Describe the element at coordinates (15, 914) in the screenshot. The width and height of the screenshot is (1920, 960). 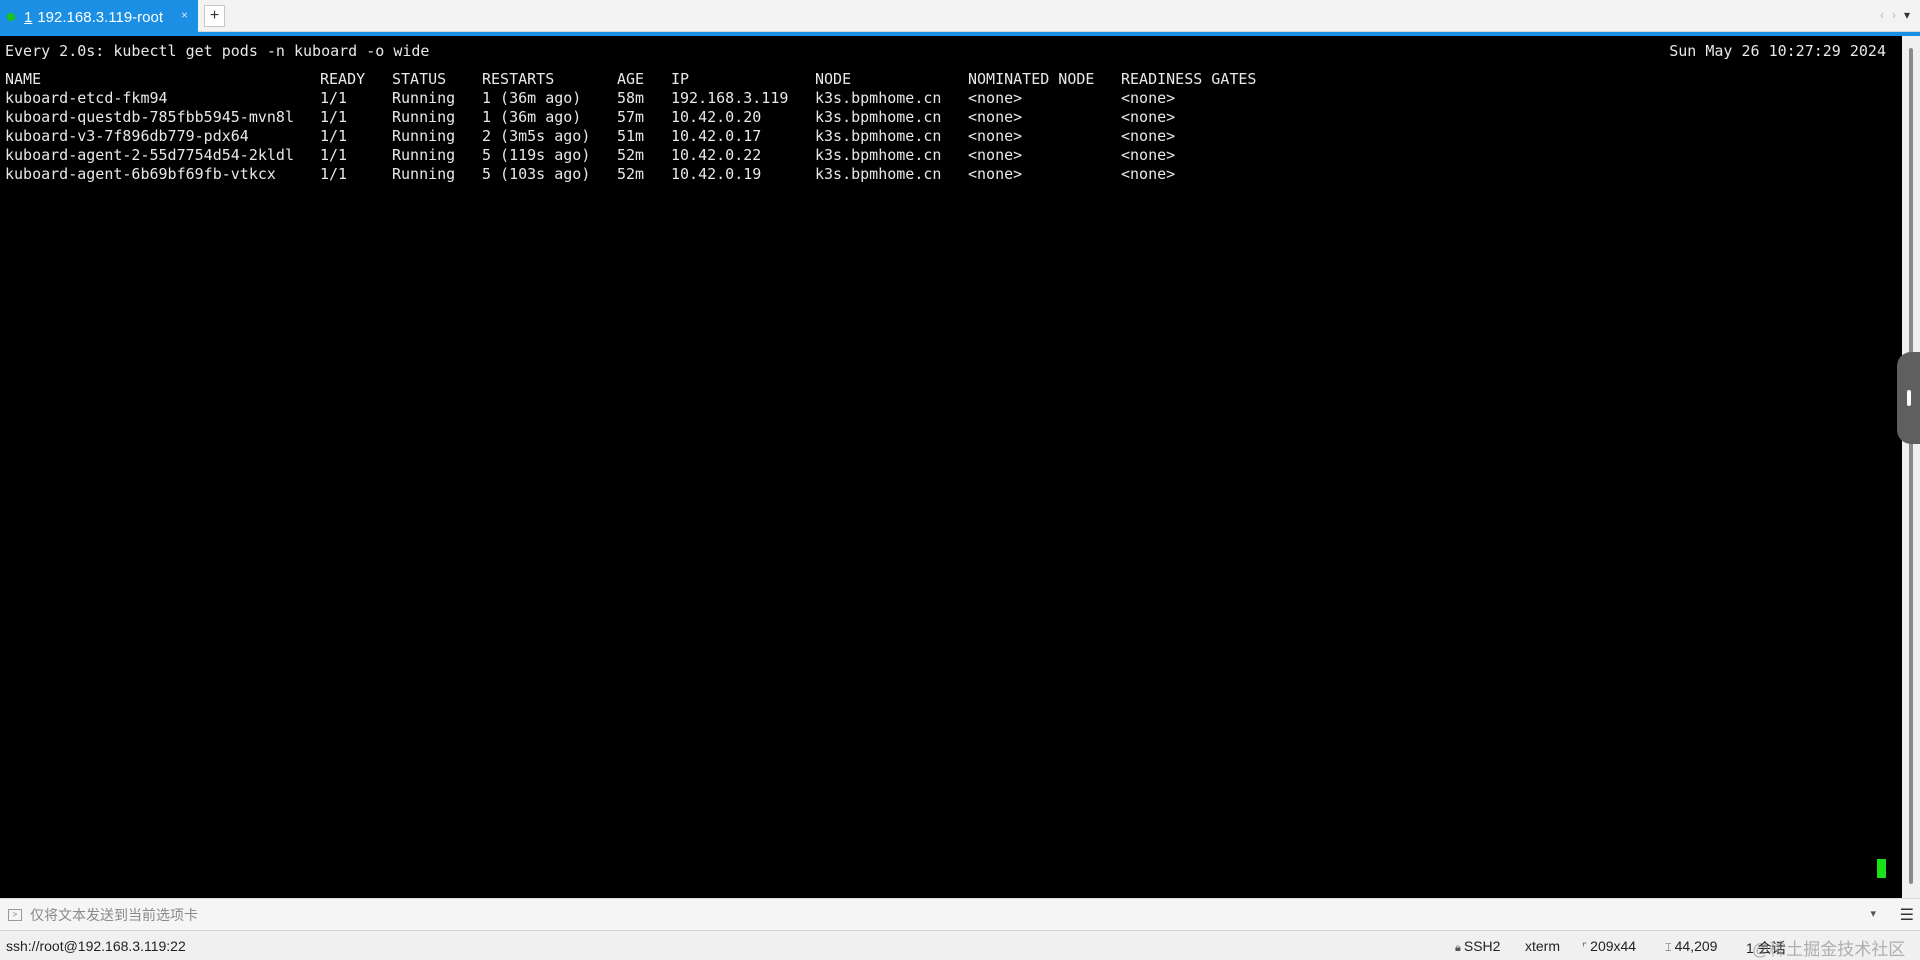
I see `send-text-icon: >` at that location.